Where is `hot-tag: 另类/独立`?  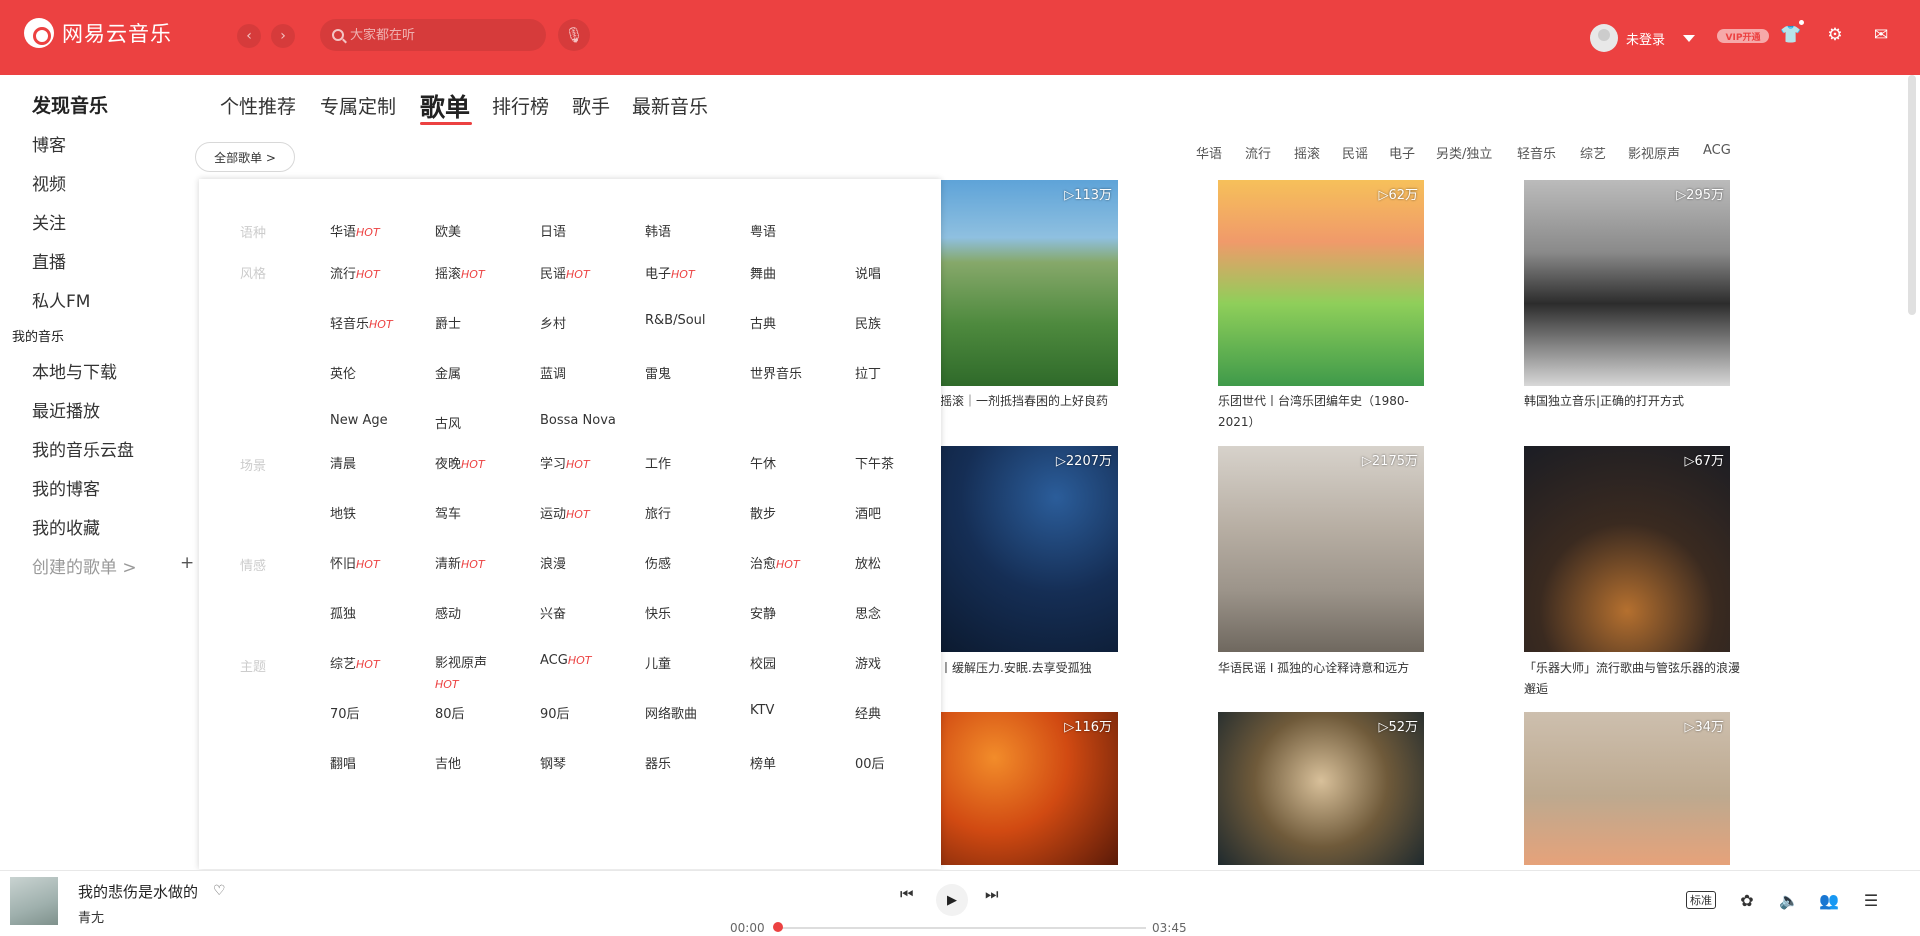
hot-tag: 另类/独立 is located at coordinates (1464, 152).